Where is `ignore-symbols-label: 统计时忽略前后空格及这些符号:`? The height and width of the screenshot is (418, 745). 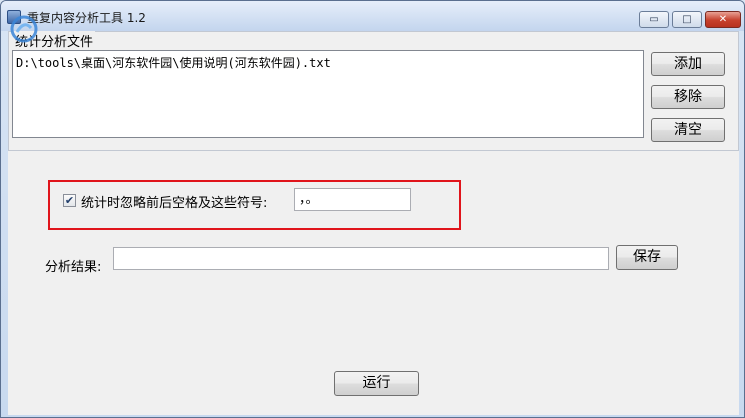 ignore-symbols-label: 统计时忽略前后空格及这些符号: is located at coordinates (174, 203).